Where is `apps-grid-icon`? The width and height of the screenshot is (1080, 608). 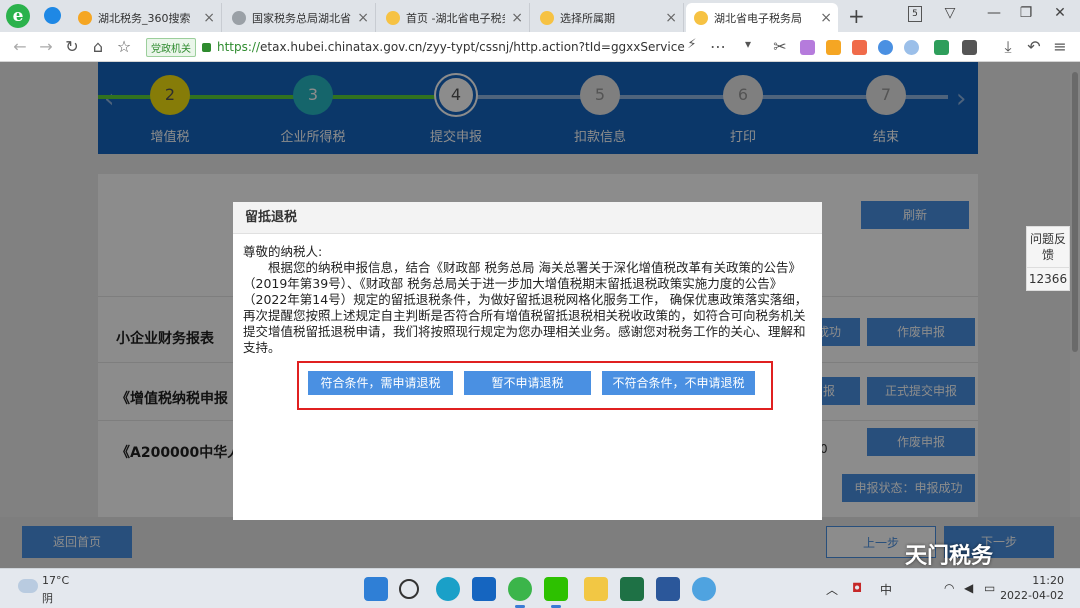
apps-grid-icon is located at coordinates (969, 47).